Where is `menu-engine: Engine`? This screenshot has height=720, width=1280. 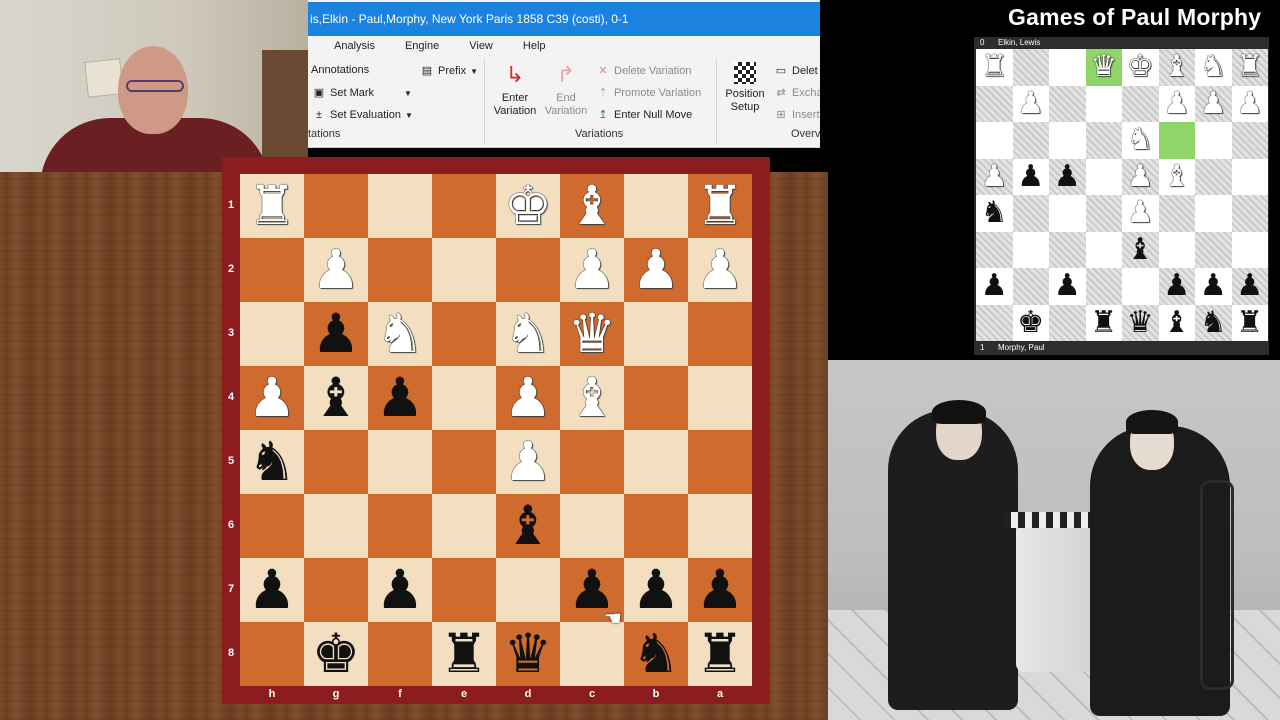
menu-engine: Engine is located at coordinates (422, 46).